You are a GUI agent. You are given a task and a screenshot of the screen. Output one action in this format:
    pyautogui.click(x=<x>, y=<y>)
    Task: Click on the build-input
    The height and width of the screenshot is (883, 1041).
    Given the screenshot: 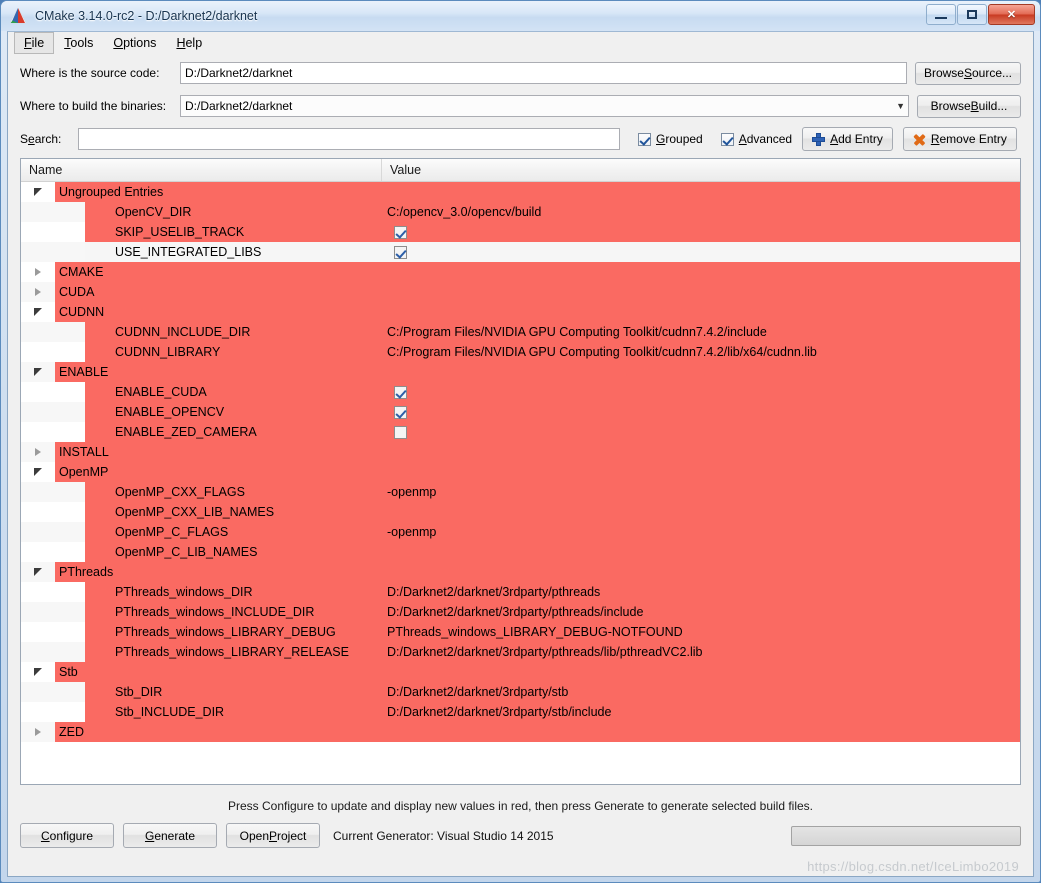 What is the action you would take?
    pyautogui.click(x=544, y=106)
    